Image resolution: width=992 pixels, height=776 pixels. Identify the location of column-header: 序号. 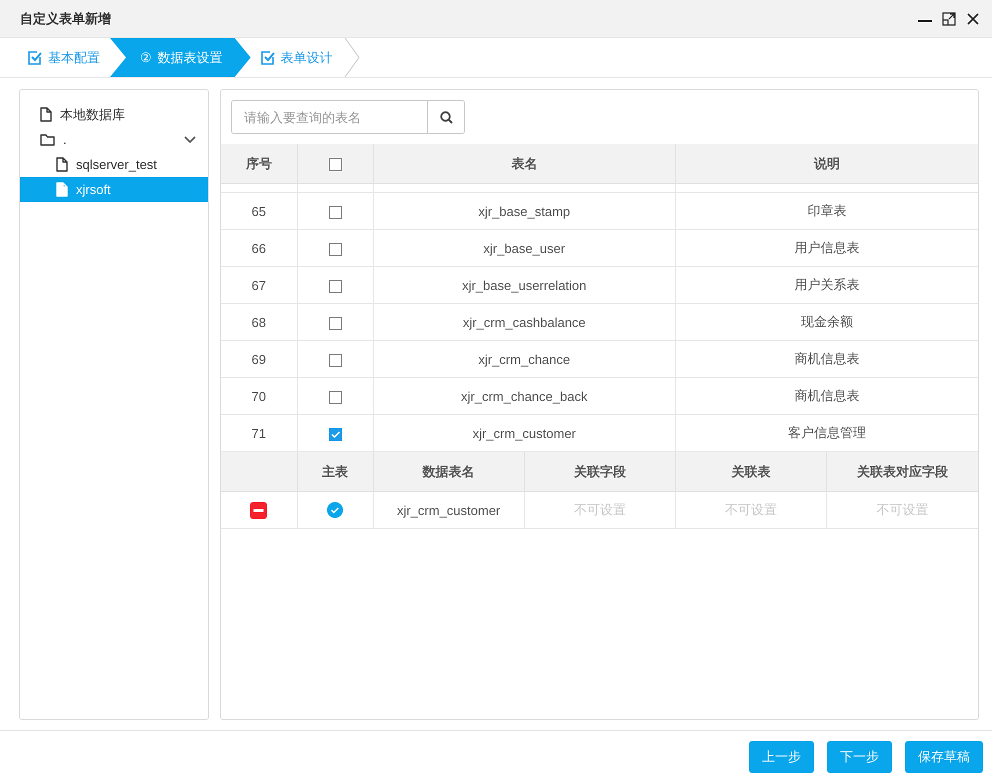
(259, 164).